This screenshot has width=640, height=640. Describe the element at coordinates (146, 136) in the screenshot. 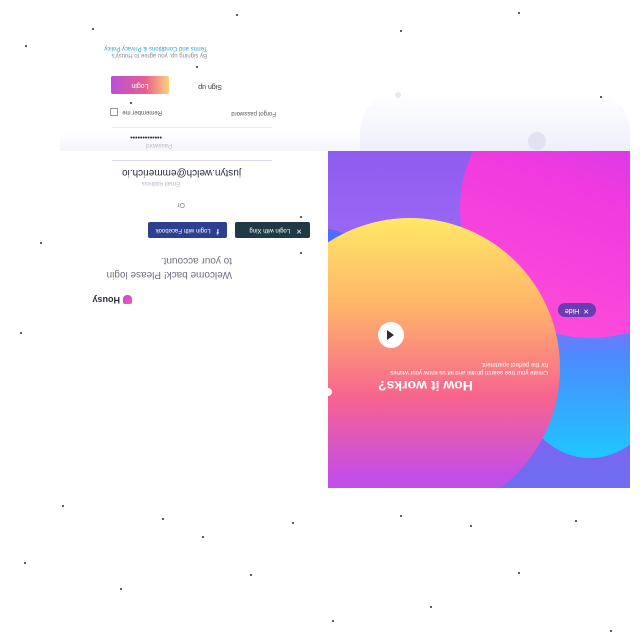

I see `password-input: •••••••••••••` at that location.